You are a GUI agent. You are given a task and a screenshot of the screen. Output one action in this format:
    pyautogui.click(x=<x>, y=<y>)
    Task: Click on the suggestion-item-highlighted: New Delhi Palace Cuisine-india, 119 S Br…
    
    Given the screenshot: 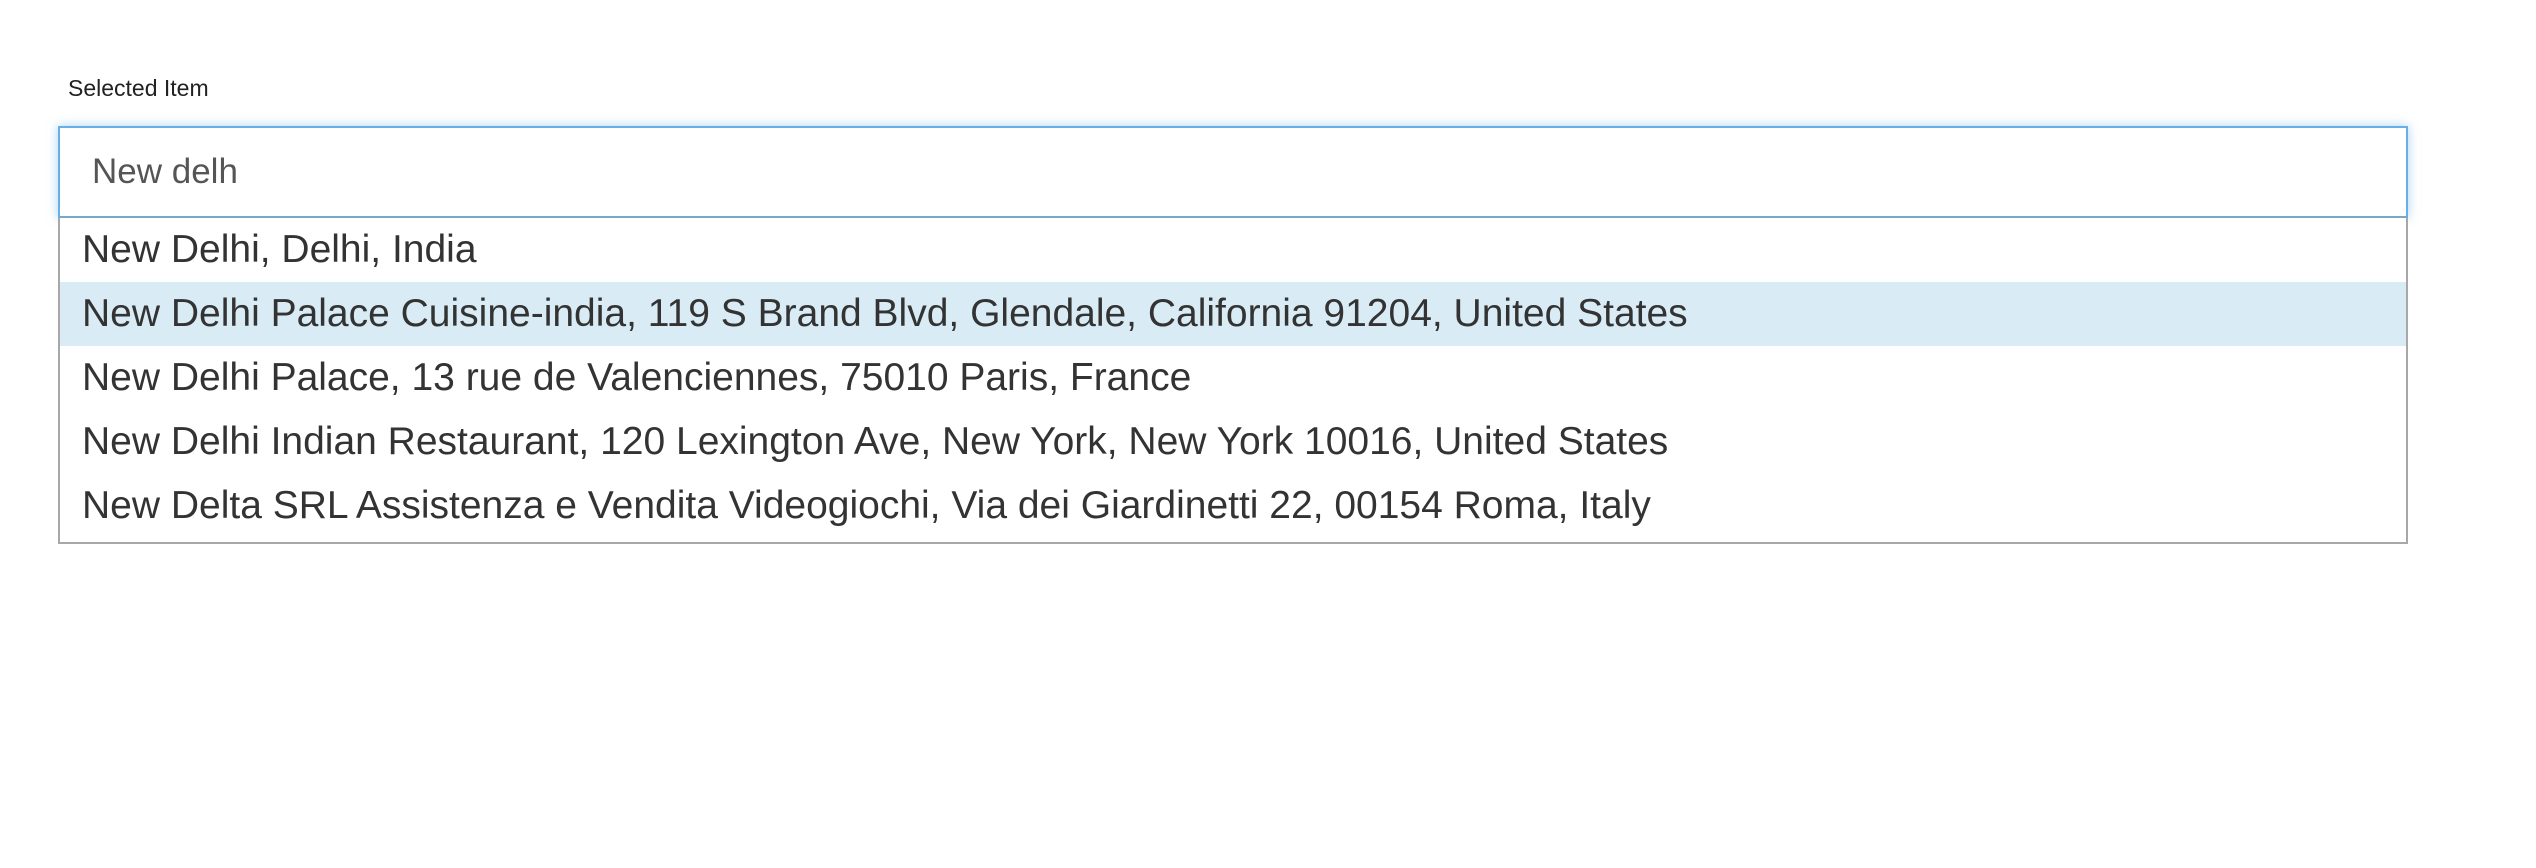 What is the action you would take?
    pyautogui.click(x=1233, y=314)
    